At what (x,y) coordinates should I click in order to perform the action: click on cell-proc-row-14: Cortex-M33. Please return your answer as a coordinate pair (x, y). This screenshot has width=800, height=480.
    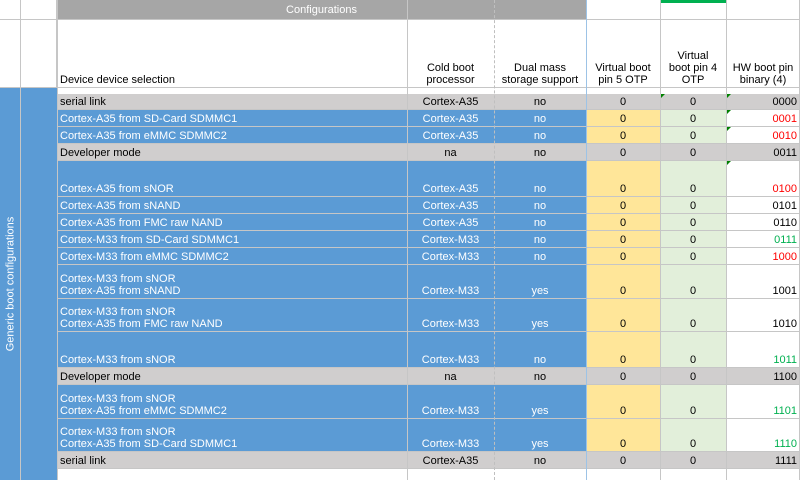
    Looking at the image, I should click on (450, 402).